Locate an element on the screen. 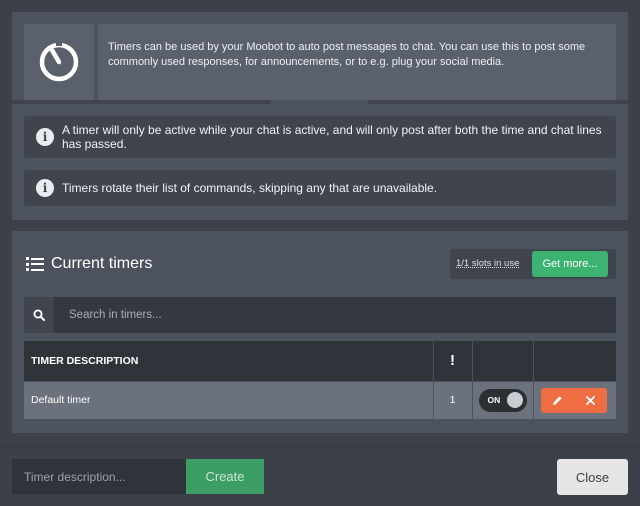  timers-heading: Current timers is located at coordinates (89, 264).